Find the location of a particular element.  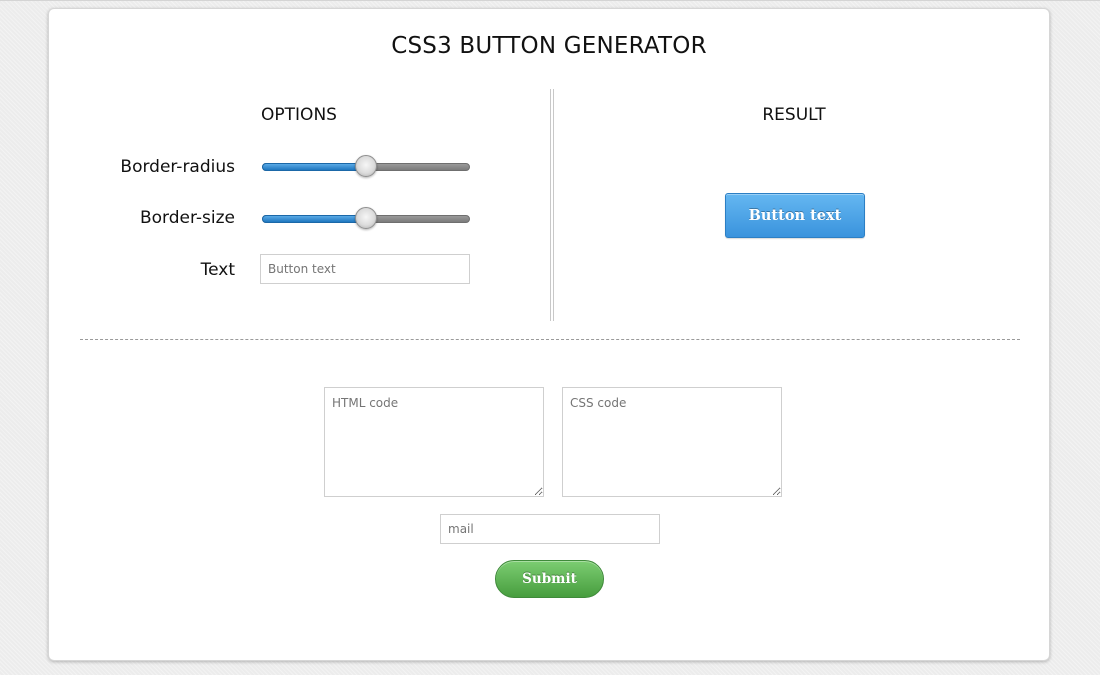

options-heading: OPTIONS is located at coordinates (299, 115).